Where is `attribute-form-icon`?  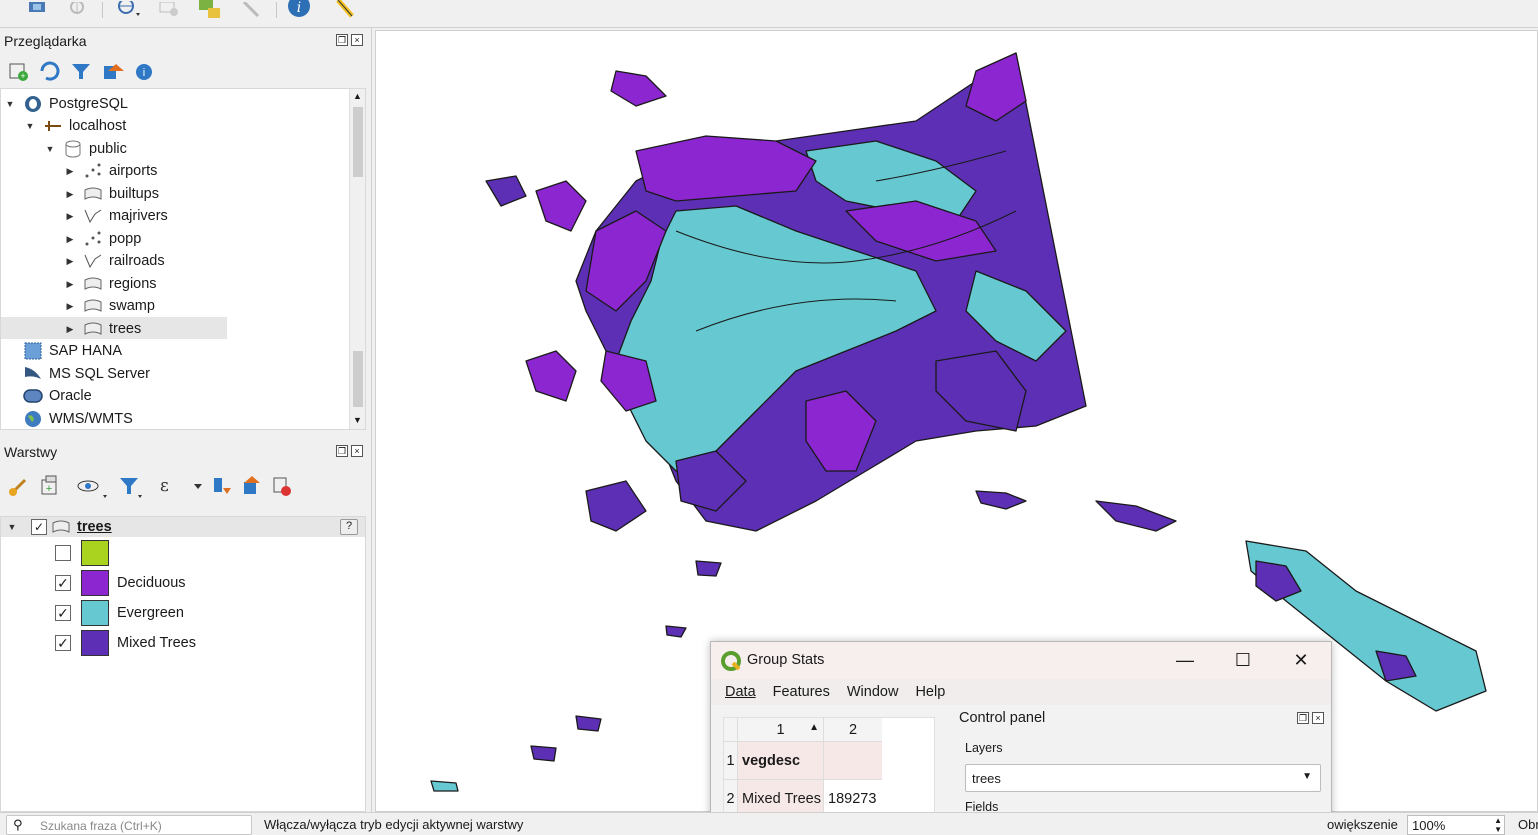
attribute-form-icon is located at coordinates (209, 10).